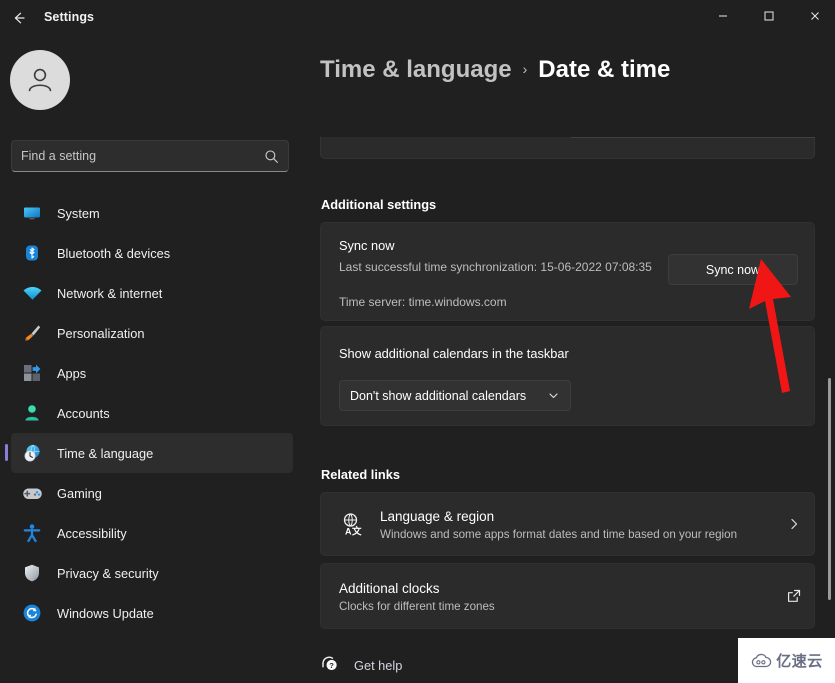 This screenshot has height=683, width=835. I want to click on wifi-icon, so click(32, 293).